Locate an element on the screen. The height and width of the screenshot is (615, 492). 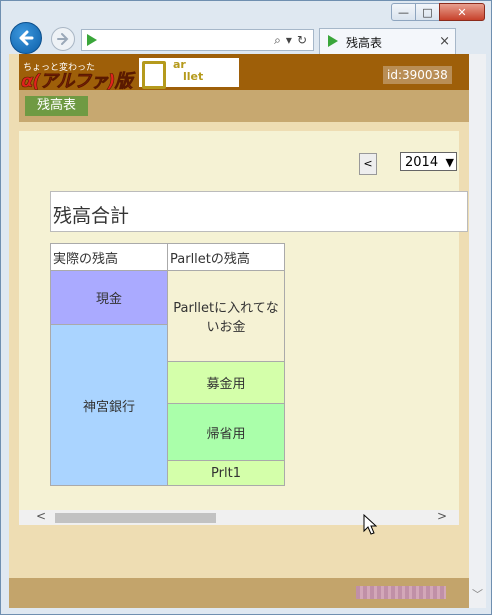
app-header: ちょっと変わった α(アルファ)版 ar llet id:390038 is located at coordinates (244, 73).